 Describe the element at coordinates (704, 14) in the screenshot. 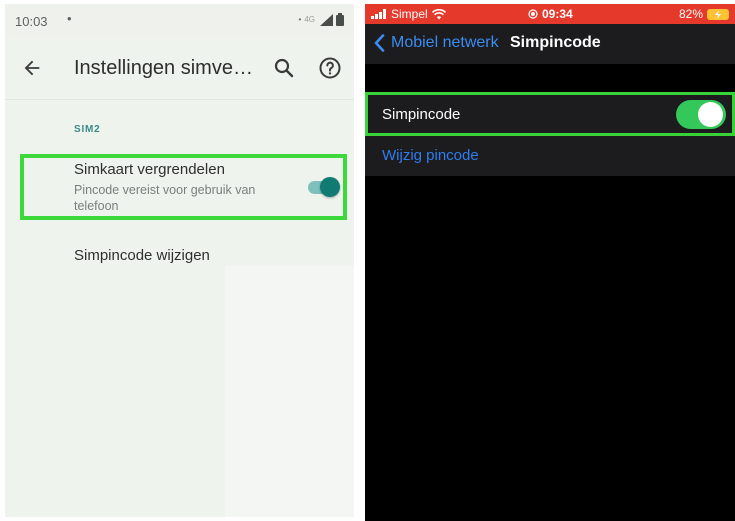

I see `status-right: 82%` at that location.